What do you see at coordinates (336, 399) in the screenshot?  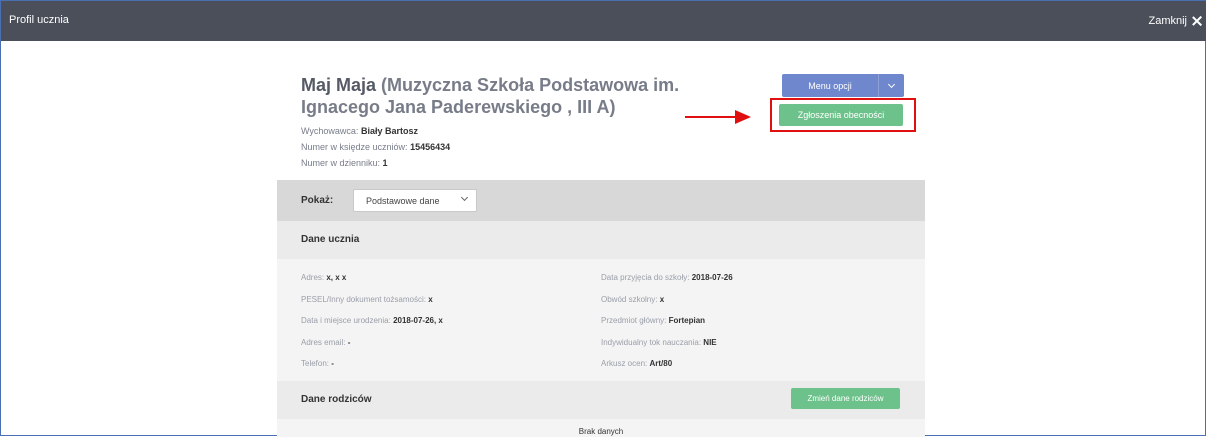 I see `parents-data-title: Dane rodziców` at bounding box center [336, 399].